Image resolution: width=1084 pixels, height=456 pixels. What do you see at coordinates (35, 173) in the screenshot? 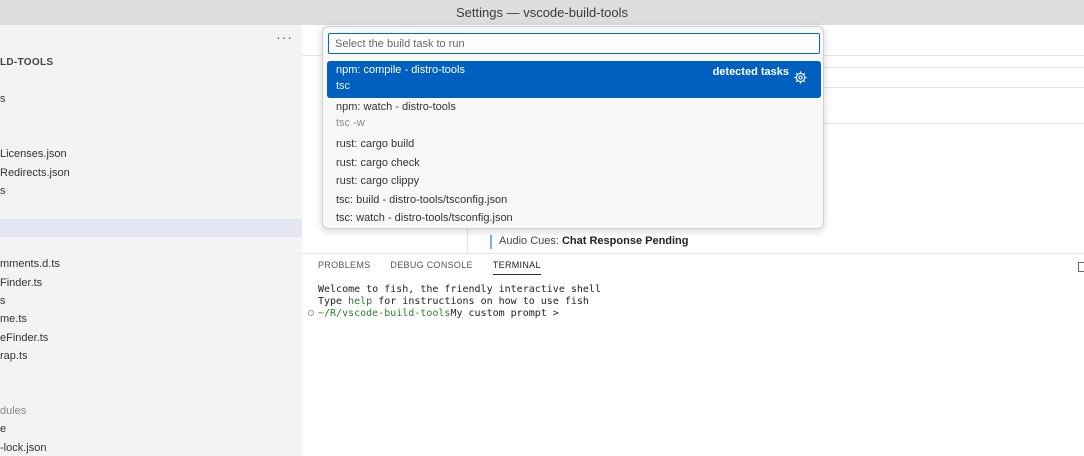
I see `explorer-item: Redirects.json` at bounding box center [35, 173].